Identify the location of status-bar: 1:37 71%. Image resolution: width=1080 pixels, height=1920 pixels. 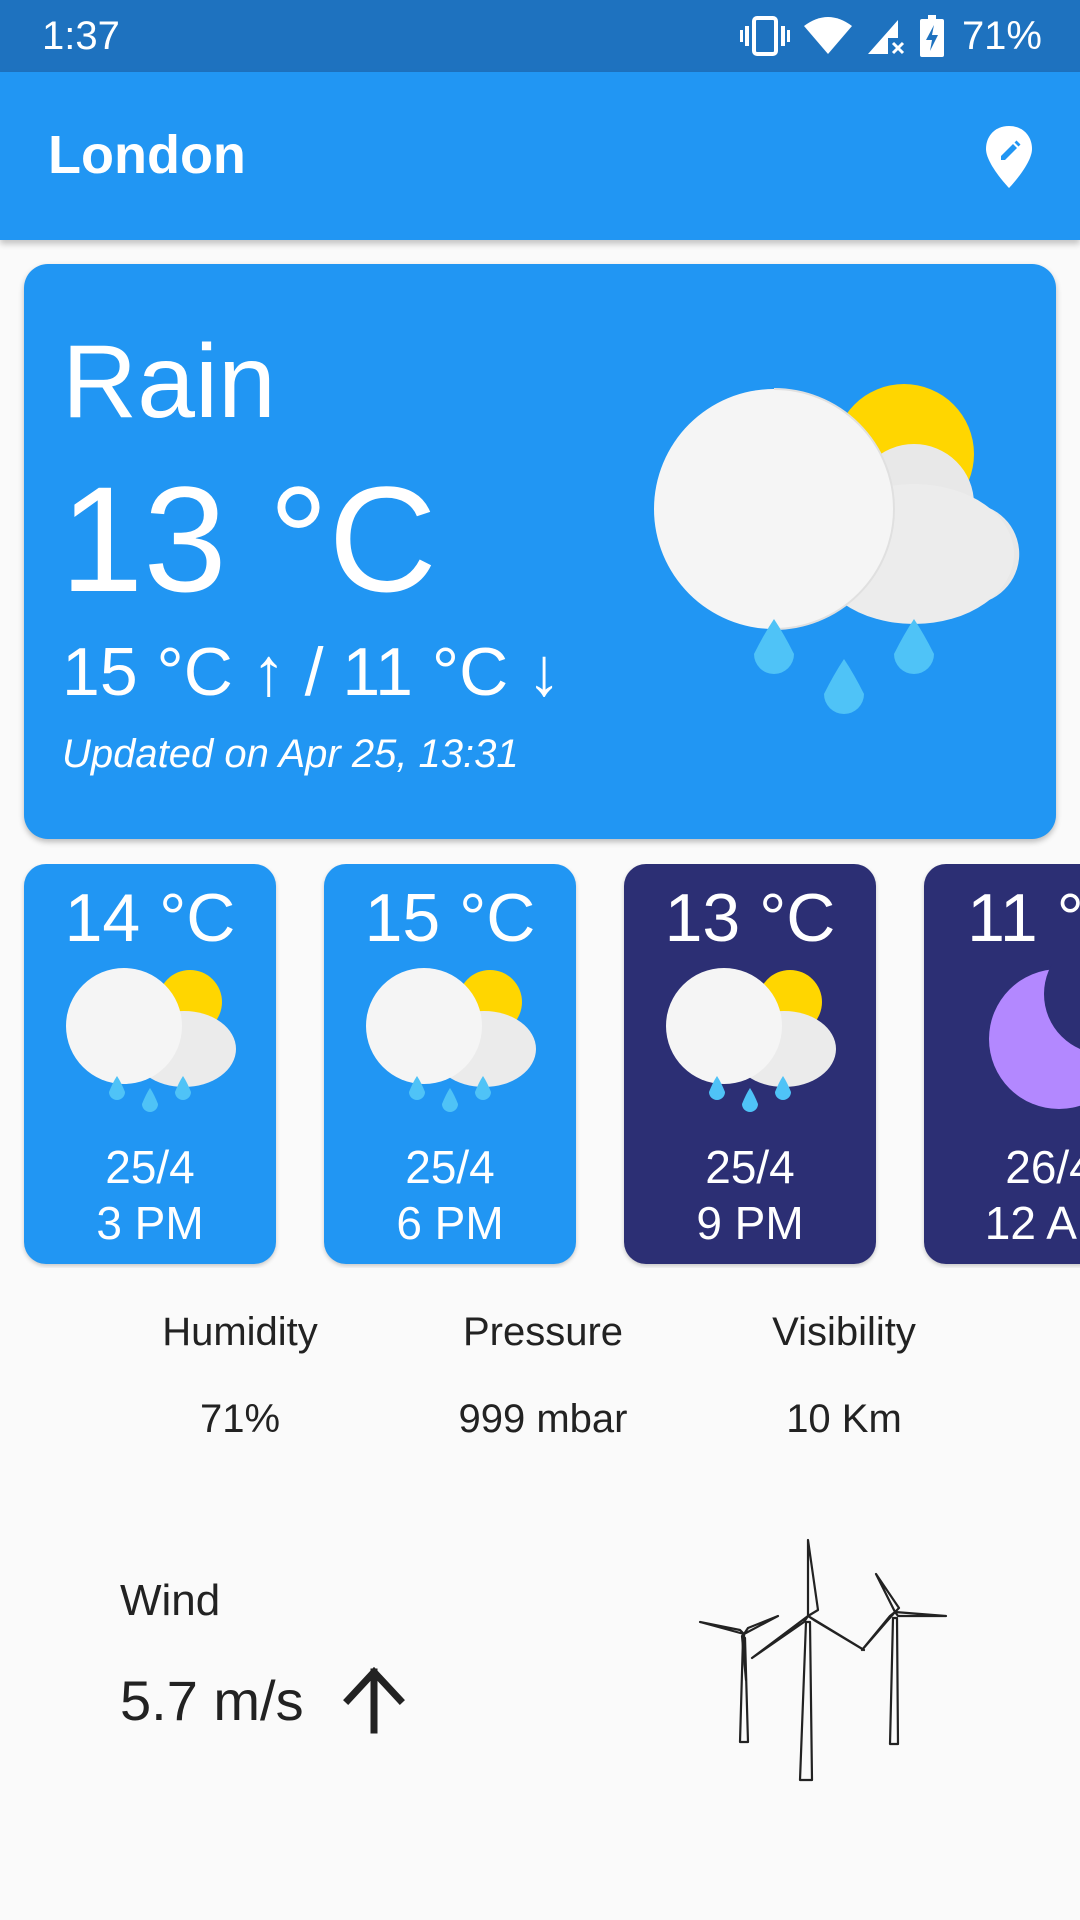
(540, 36).